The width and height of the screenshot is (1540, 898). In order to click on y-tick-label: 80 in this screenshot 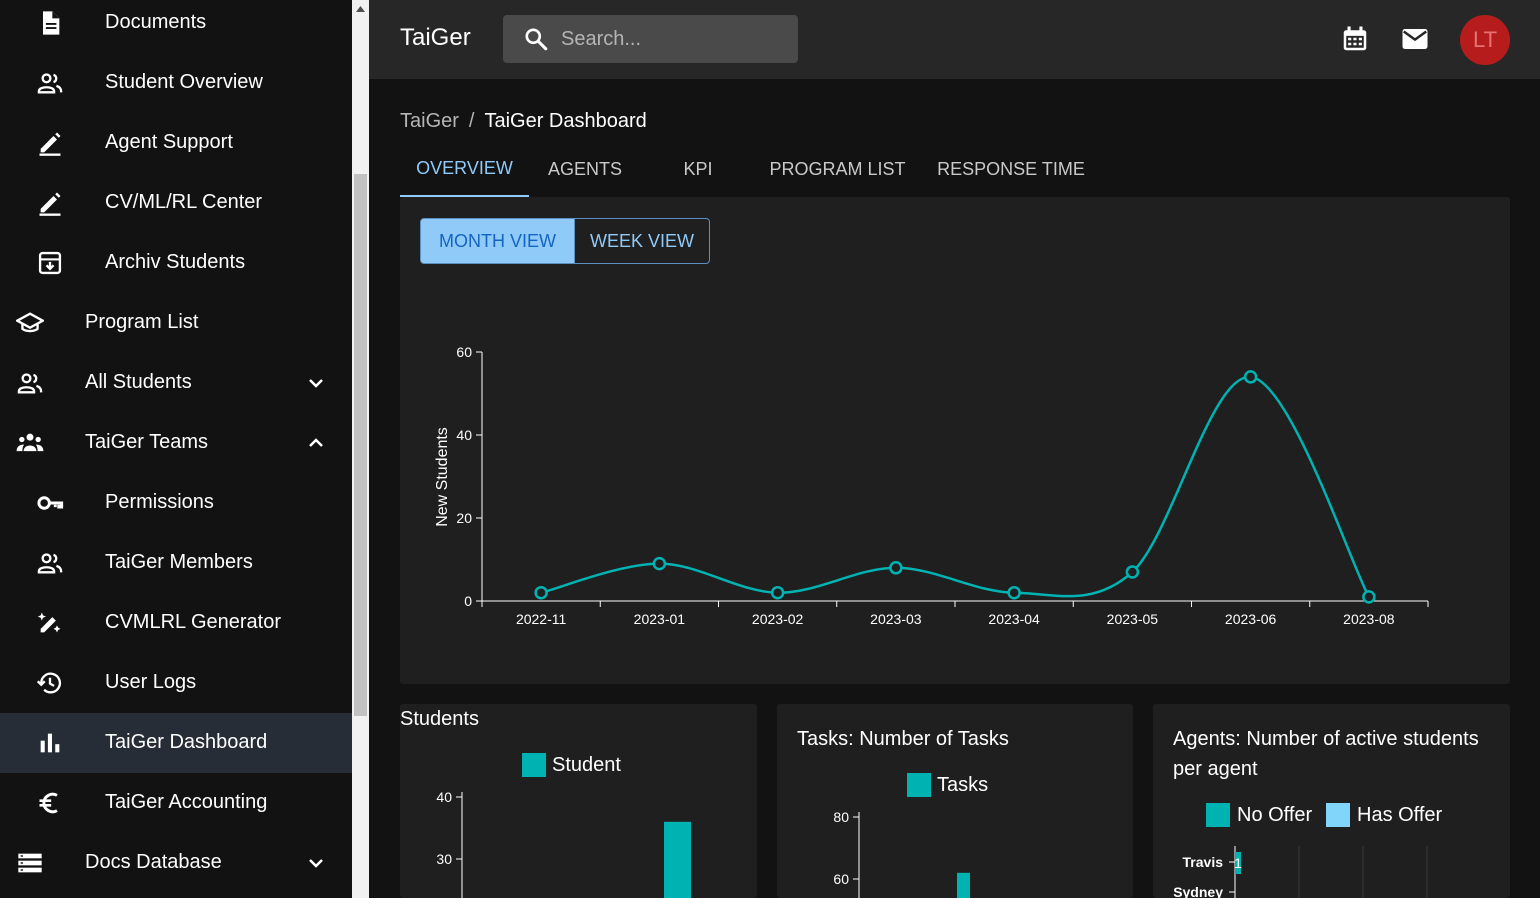, I will do `click(841, 817)`.